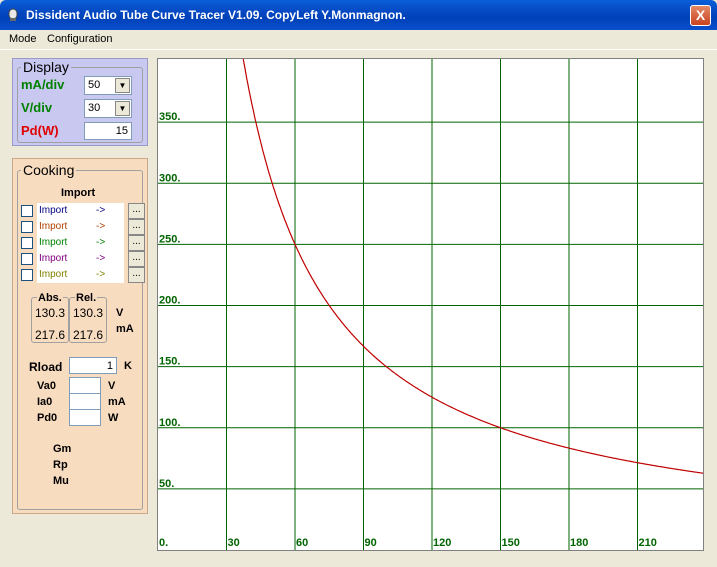 This screenshot has width=717, height=567. Describe the element at coordinates (302, 543) in the screenshot. I see `x-tick-label: 60` at that location.